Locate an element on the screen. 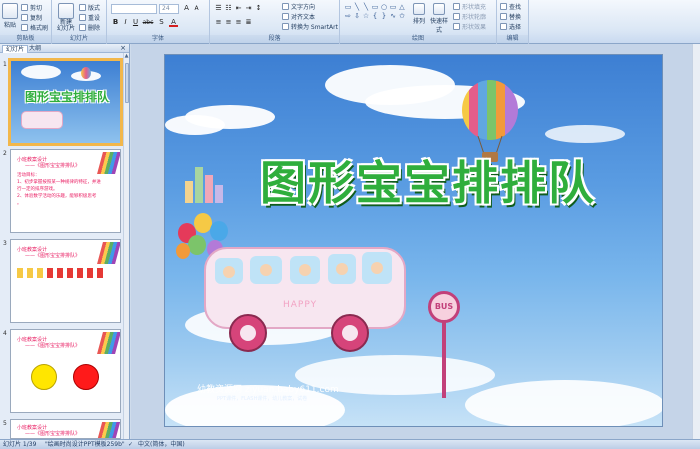 The height and width of the screenshot is (449, 700). slide-title: 图形宝宝排排队 is located at coordinates (428, 180).